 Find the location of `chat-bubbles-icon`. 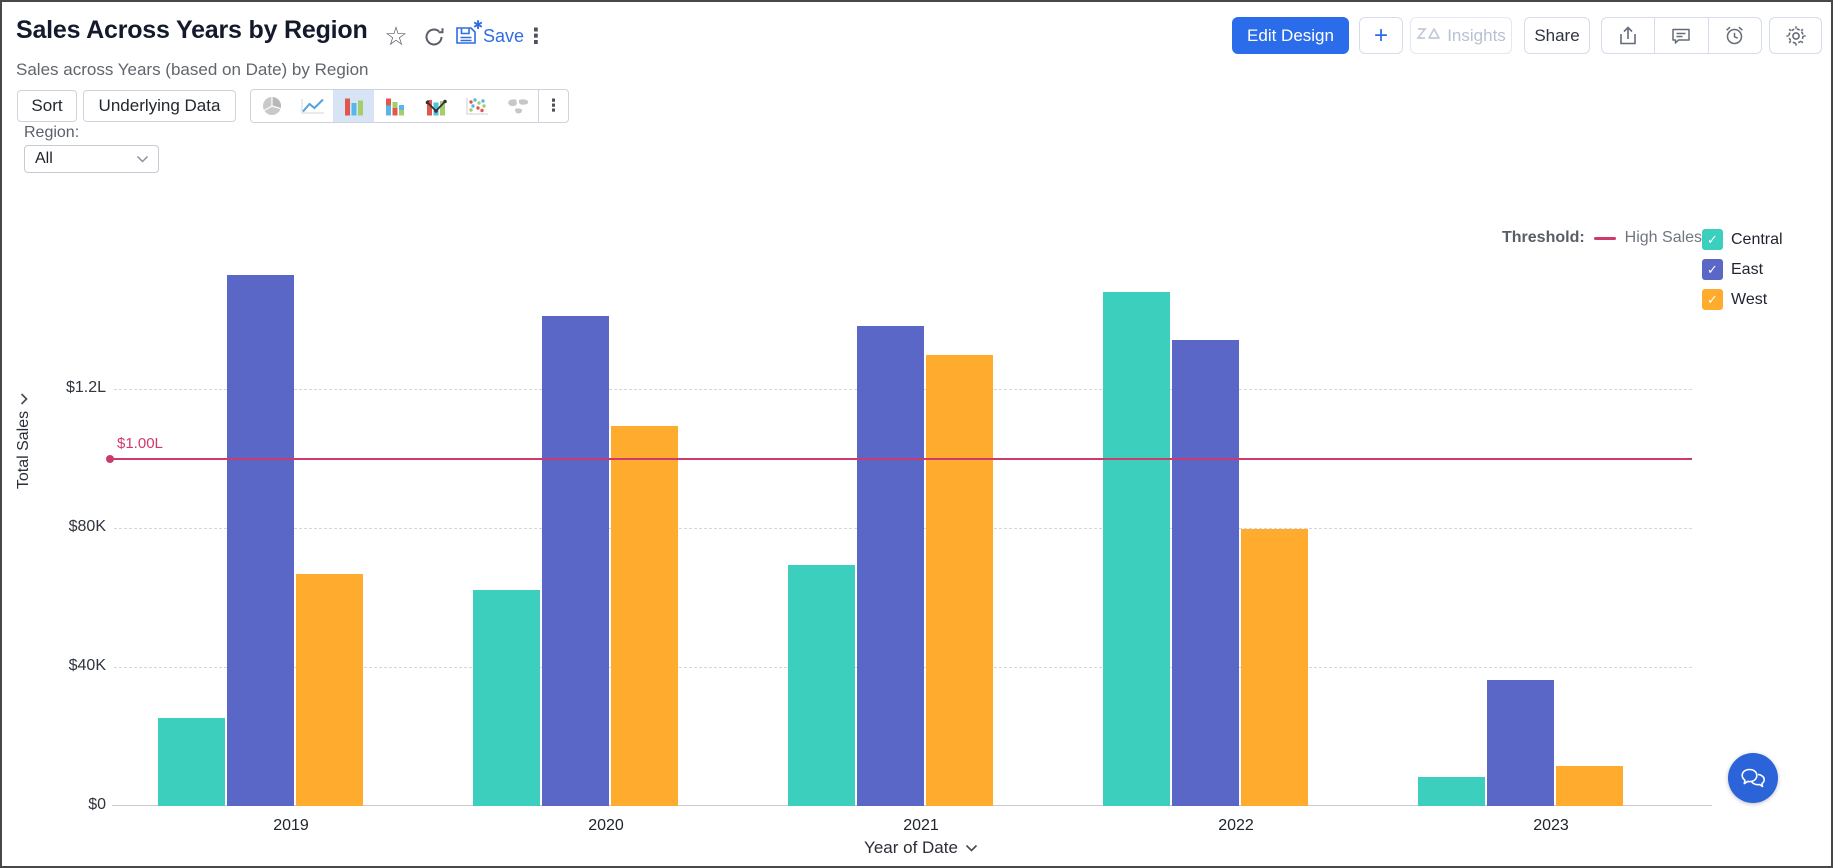

chat-bubbles-icon is located at coordinates (1752, 778).